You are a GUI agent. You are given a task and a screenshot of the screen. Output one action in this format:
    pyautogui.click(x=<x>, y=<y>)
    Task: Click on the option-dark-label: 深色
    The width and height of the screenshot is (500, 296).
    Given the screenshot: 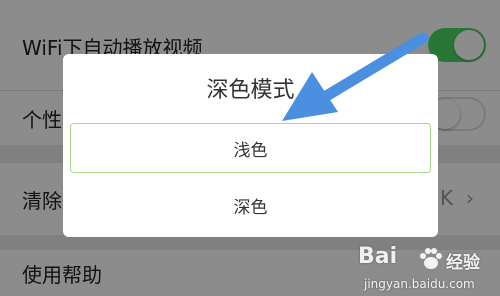 What is the action you would take?
    pyautogui.click(x=250, y=207)
    